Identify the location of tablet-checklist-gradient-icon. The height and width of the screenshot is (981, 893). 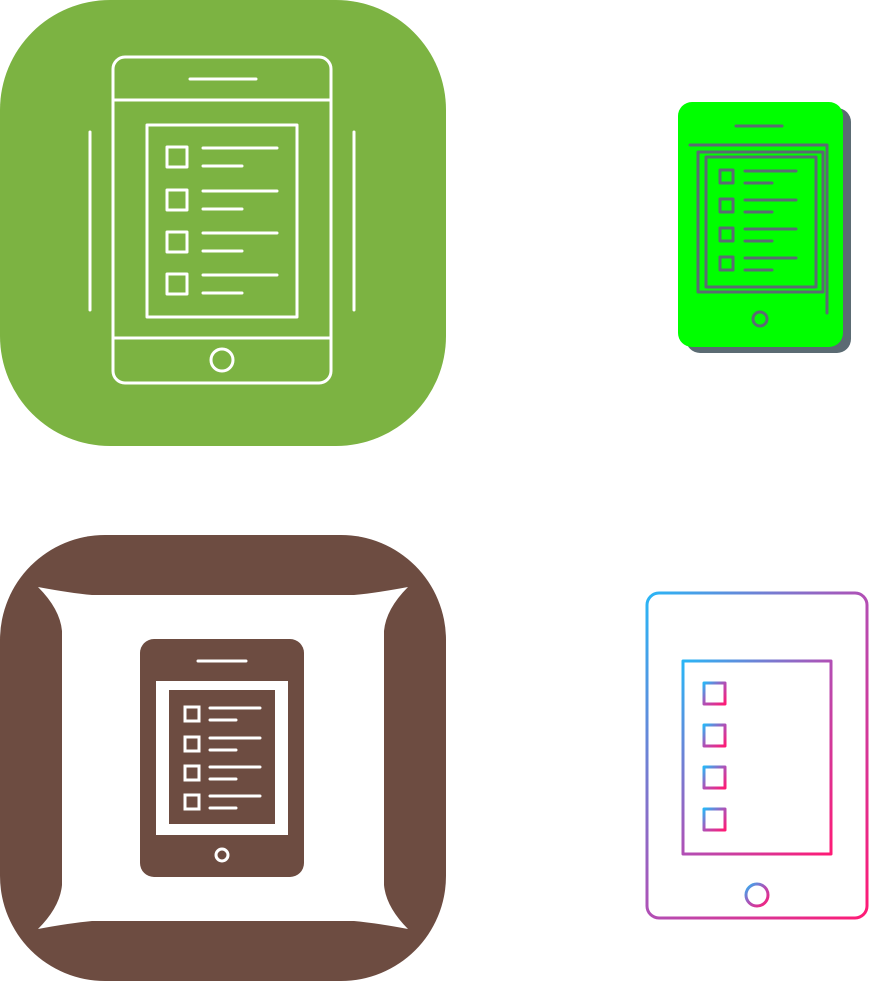
(757, 755).